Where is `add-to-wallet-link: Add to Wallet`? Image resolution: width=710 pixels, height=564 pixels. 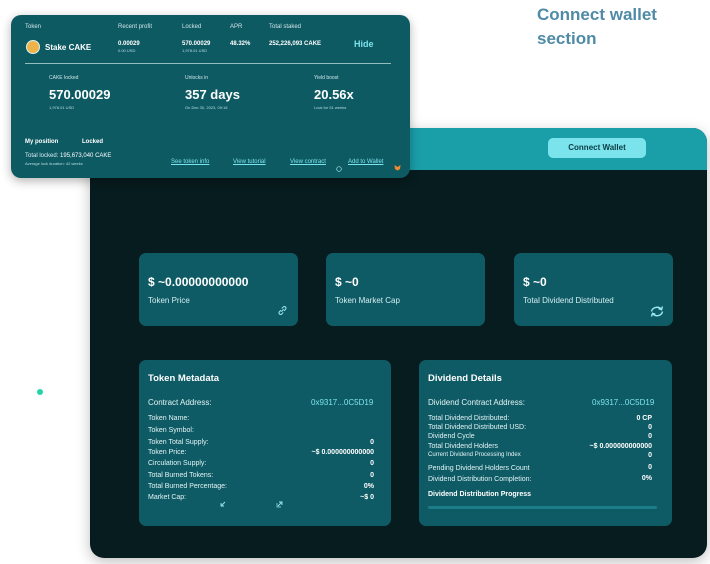 add-to-wallet-link: Add to Wallet is located at coordinates (365, 162).